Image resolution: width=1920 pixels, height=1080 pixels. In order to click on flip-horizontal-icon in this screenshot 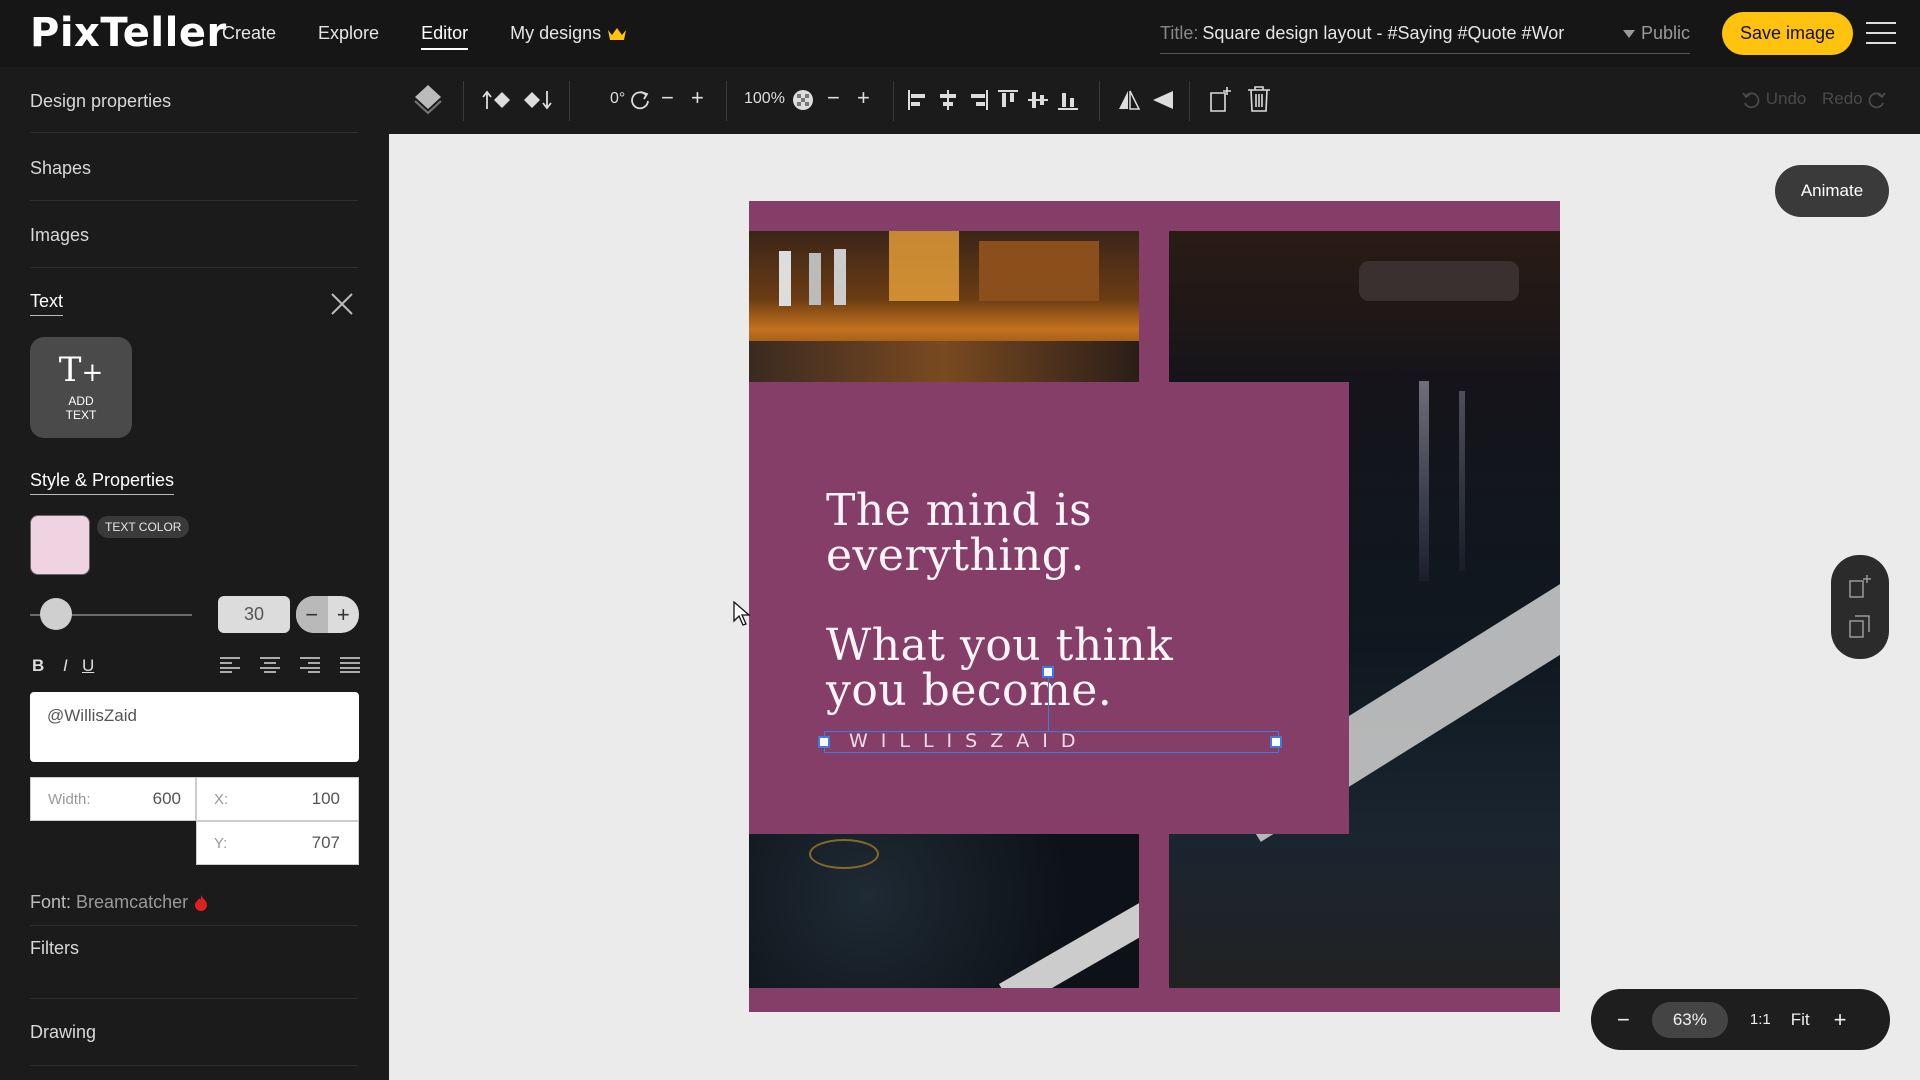, I will do `click(1129, 100)`.